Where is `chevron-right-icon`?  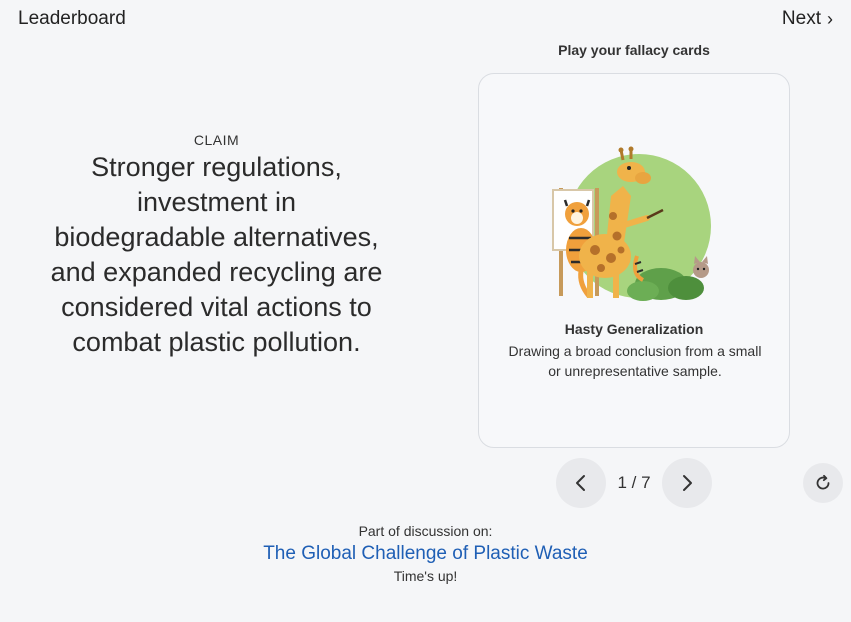 chevron-right-icon is located at coordinates (687, 483).